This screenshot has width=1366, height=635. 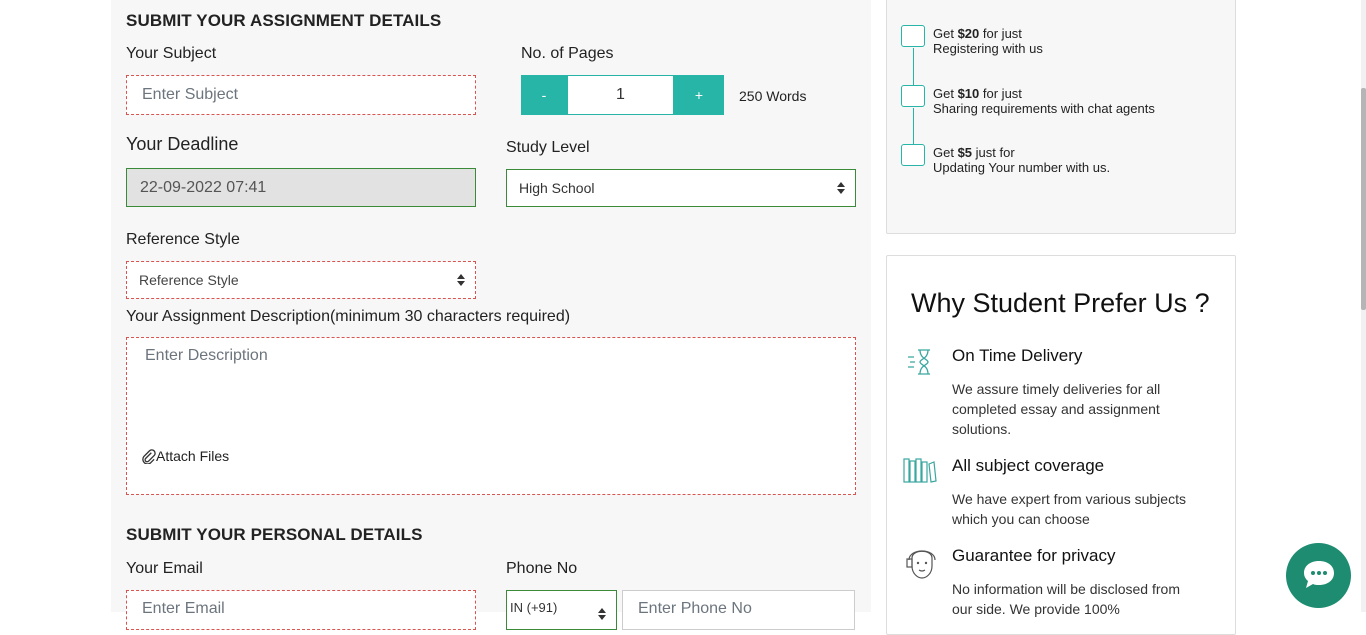 What do you see at coordinates (773, 96) in the screenshot?
I see `word-count: 250 Words` at bounding box center [773, 96].